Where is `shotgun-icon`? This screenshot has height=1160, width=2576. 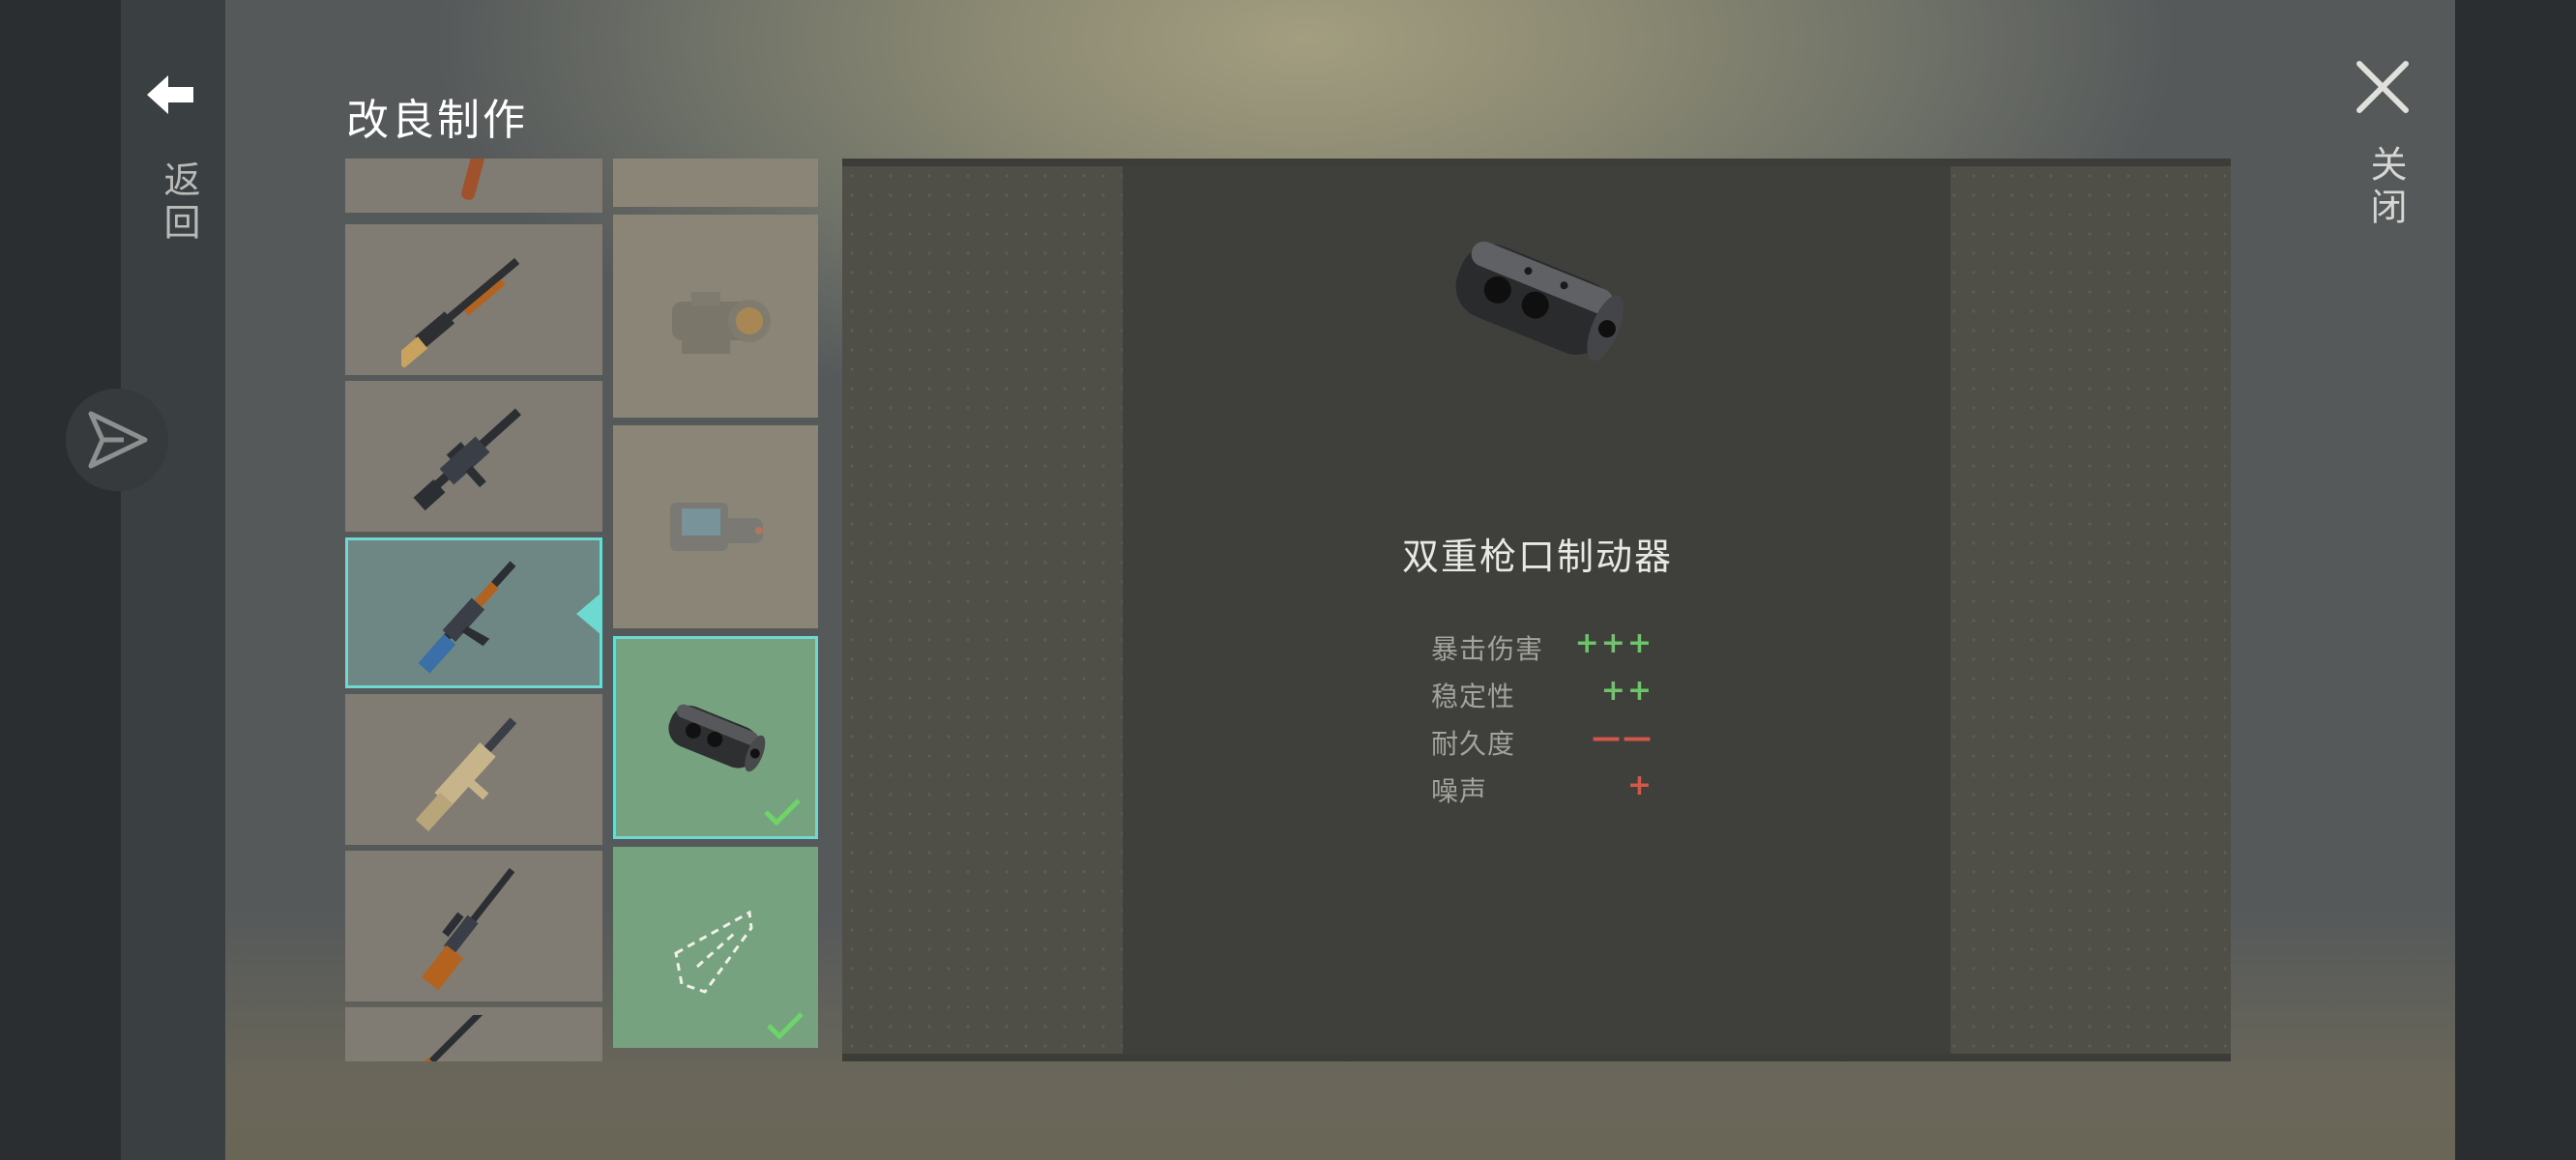 shotgun-icon is located at coordinates (460, 312).